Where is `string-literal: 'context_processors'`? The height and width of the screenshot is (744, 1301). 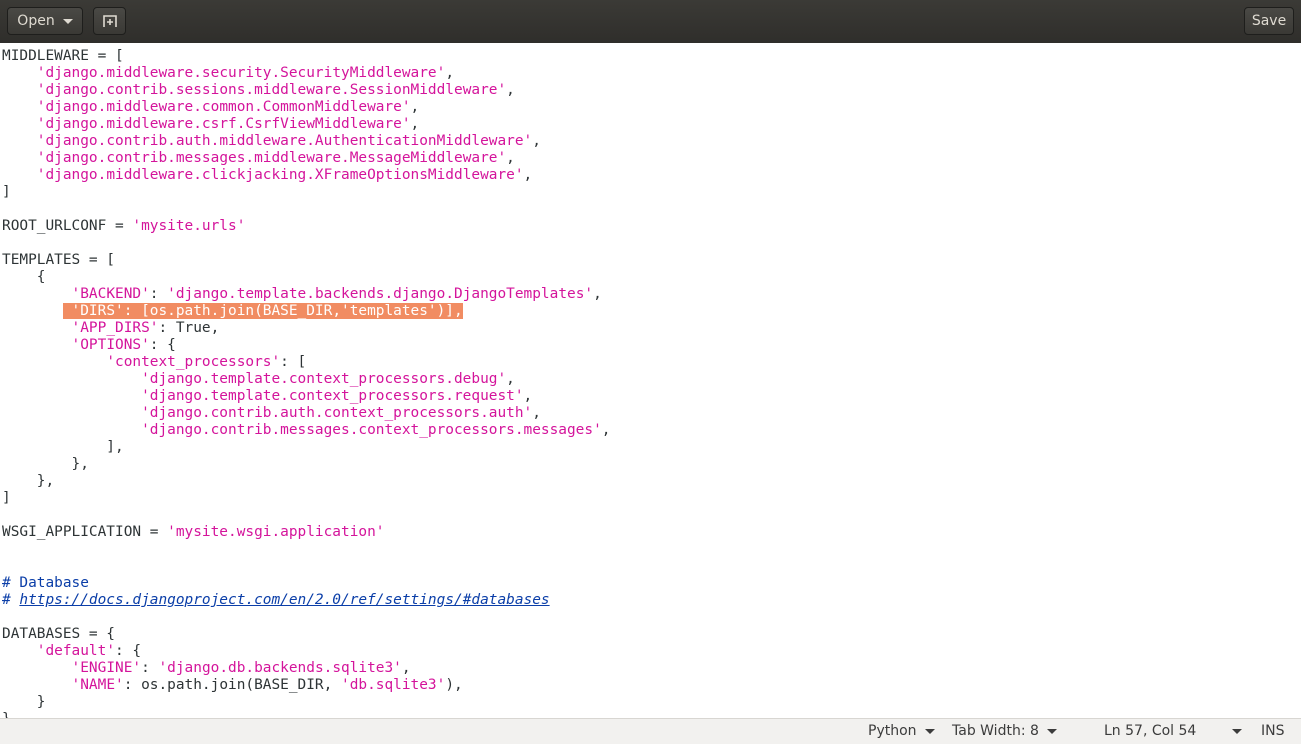
string-literal: 'context_processors' is located at coordinates (193, 362).